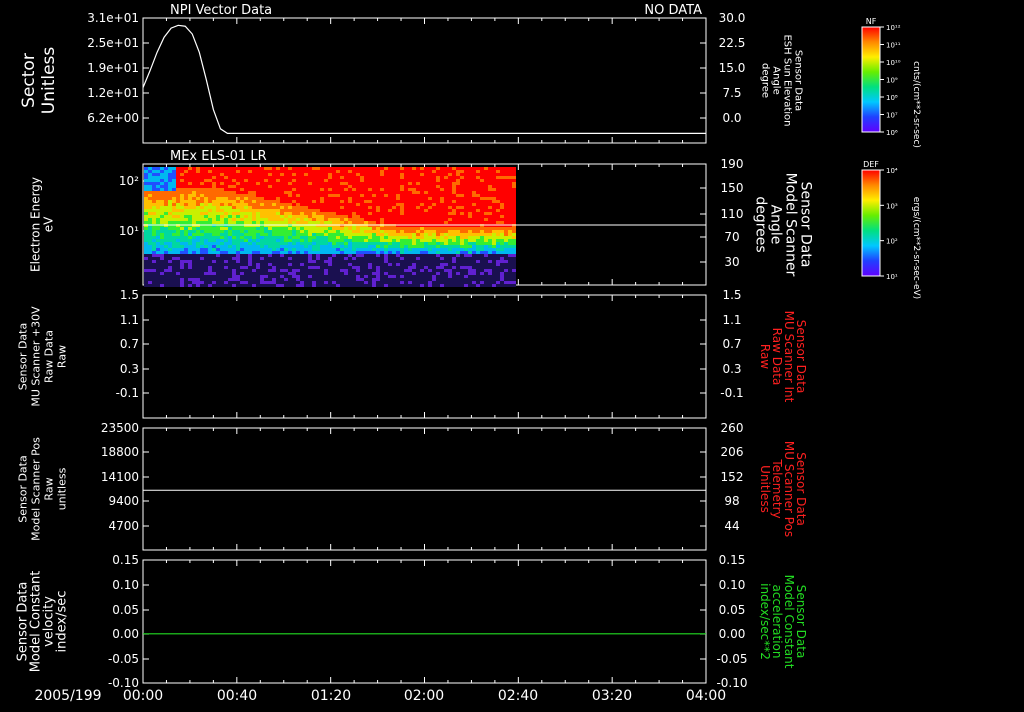 The image size is (1024, 712). Describe the element at coordinates (732, 634) in the screenshot. I see `y-right-tick-label: 0.00` at that location.